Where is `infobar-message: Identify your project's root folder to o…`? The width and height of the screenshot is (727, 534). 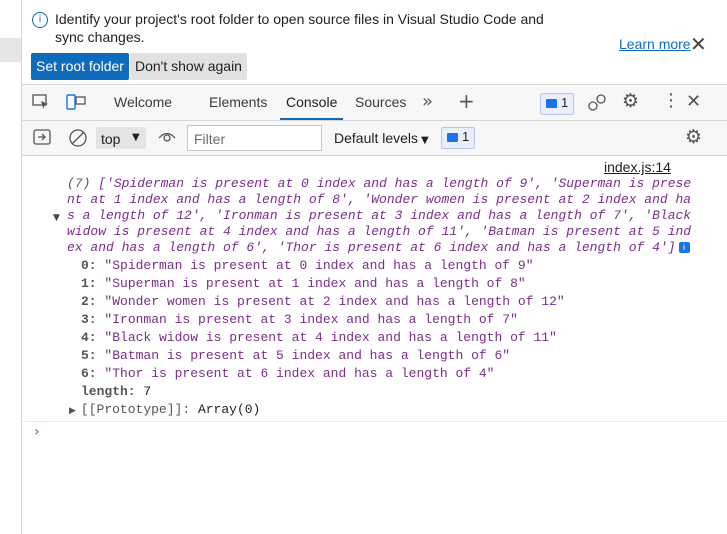 infobar-message: Identify your project's root folder to o… is located at coordinates (299, 28).